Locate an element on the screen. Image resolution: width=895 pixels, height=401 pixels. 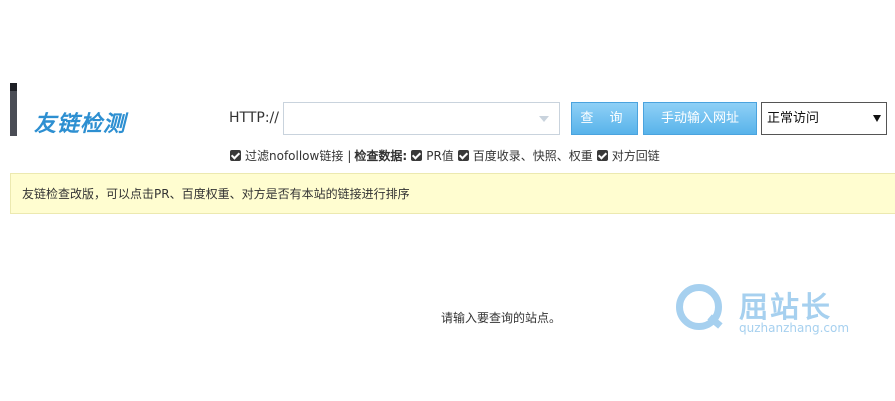
check-data-label: 检查数据: is located at coordinates (381, 156).